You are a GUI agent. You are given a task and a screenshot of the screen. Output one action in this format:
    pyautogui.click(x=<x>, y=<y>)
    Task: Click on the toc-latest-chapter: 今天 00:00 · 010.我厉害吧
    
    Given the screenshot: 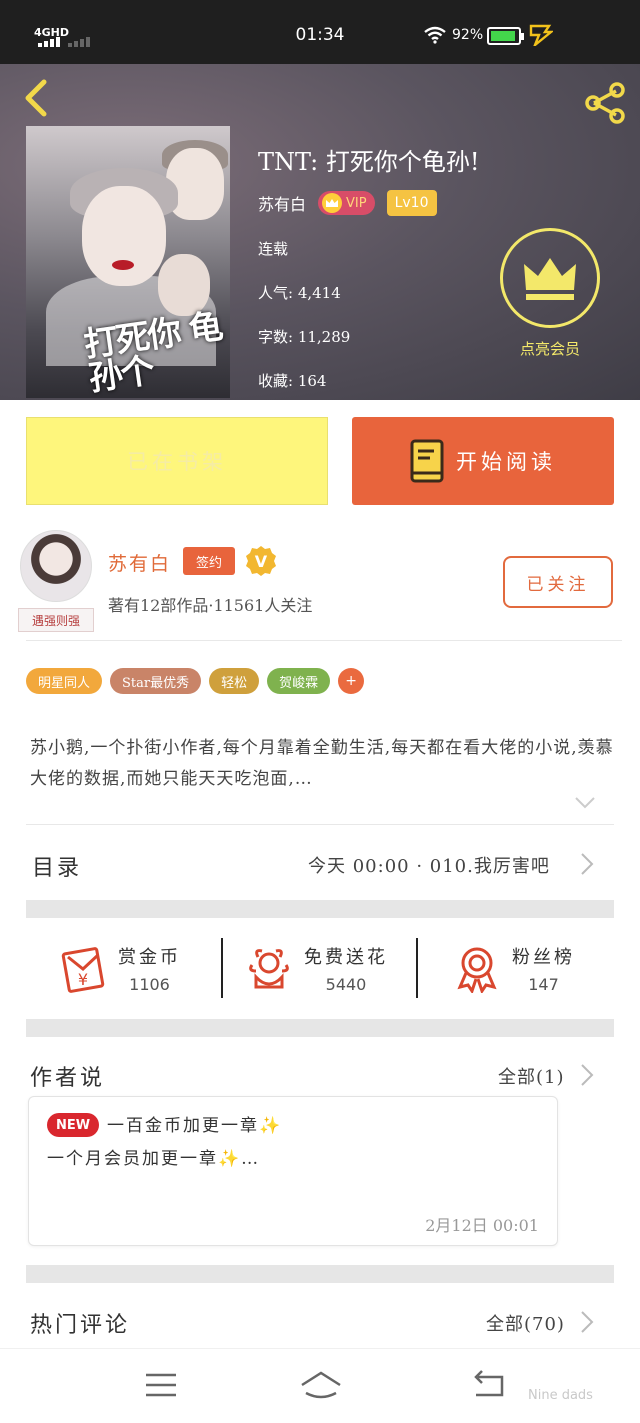 What is the action you would take?
    pyautogui.click(x=429, y=865)
    